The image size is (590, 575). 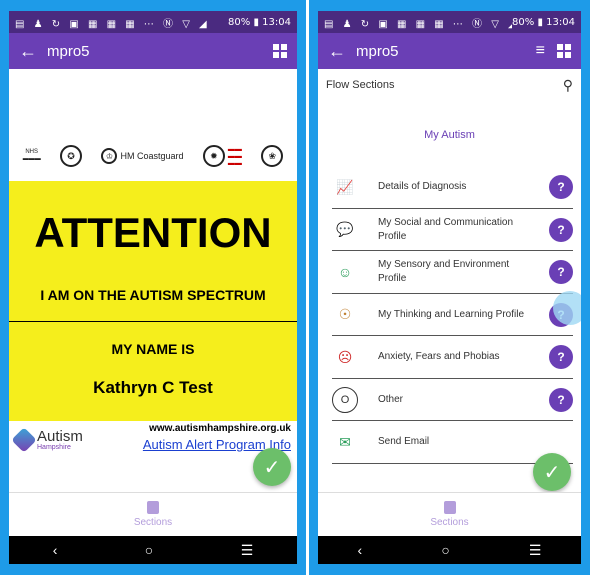 I want to click on flow-sections-bar: Flow Sections ⚲, so click(x=449, y=85).